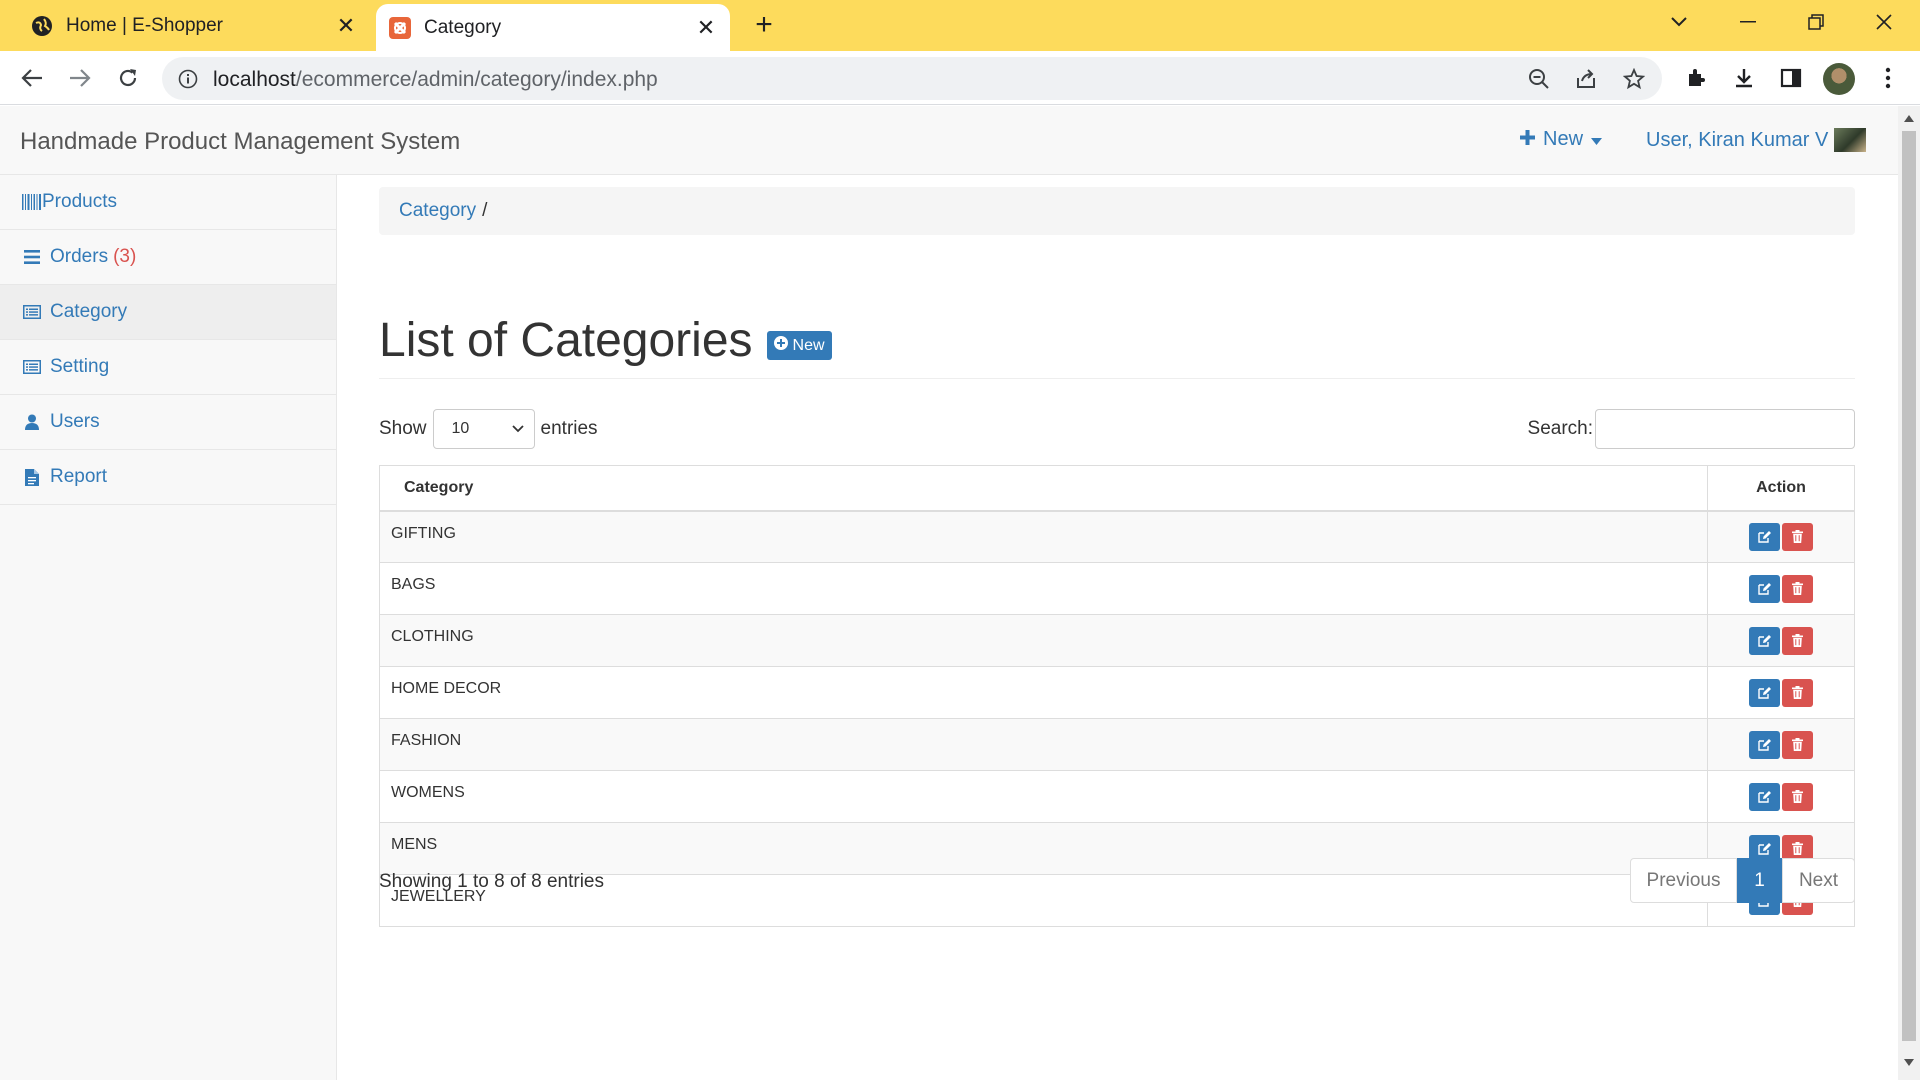 This screenshot has height=1080, width=1920. What do you see at coordinates (780, 345) in the screenshot?
I see `plus-circle-icon` at bounding box center [780, 345].